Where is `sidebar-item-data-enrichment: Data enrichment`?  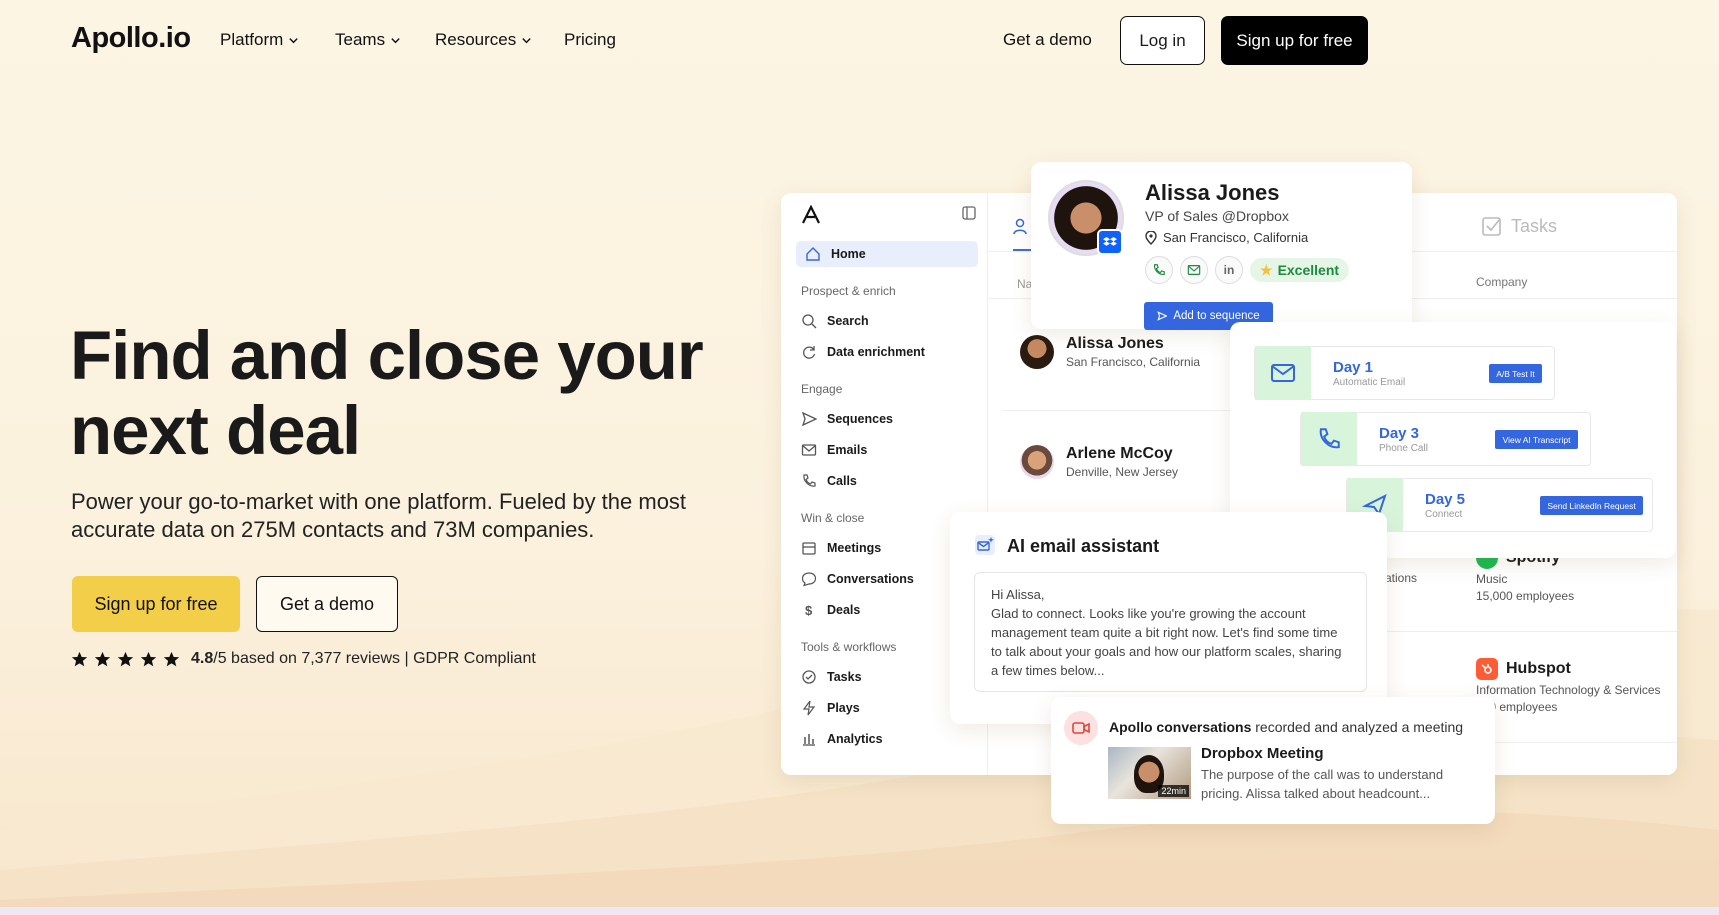
sidebar-item-data-enrichment: Data enrichment is located at coordinates (863, 352).